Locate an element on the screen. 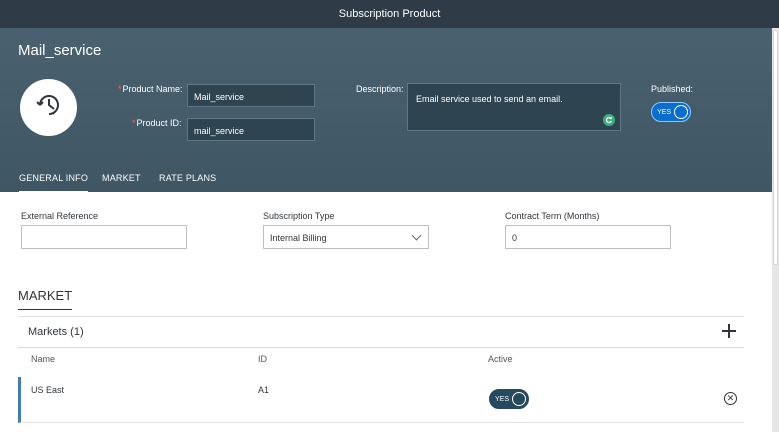  grammar-check-icon is located at coordinates (609, 120).